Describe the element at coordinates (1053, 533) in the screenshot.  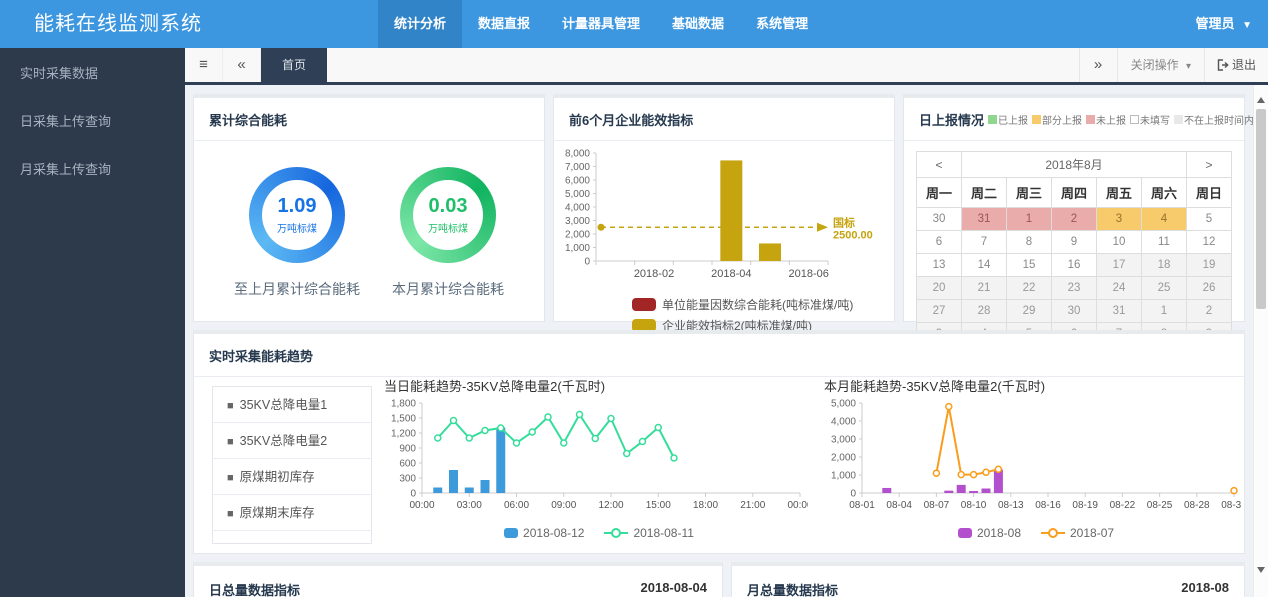
I see `legend-line-swatch` at that location.